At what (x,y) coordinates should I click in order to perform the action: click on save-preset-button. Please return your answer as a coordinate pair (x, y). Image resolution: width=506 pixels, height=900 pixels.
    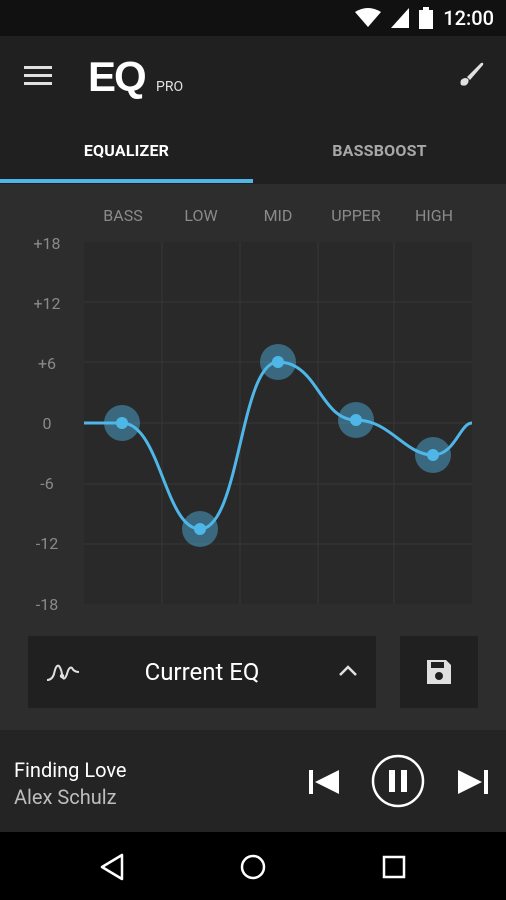
    Looking at the image, I should click on (439, 672).